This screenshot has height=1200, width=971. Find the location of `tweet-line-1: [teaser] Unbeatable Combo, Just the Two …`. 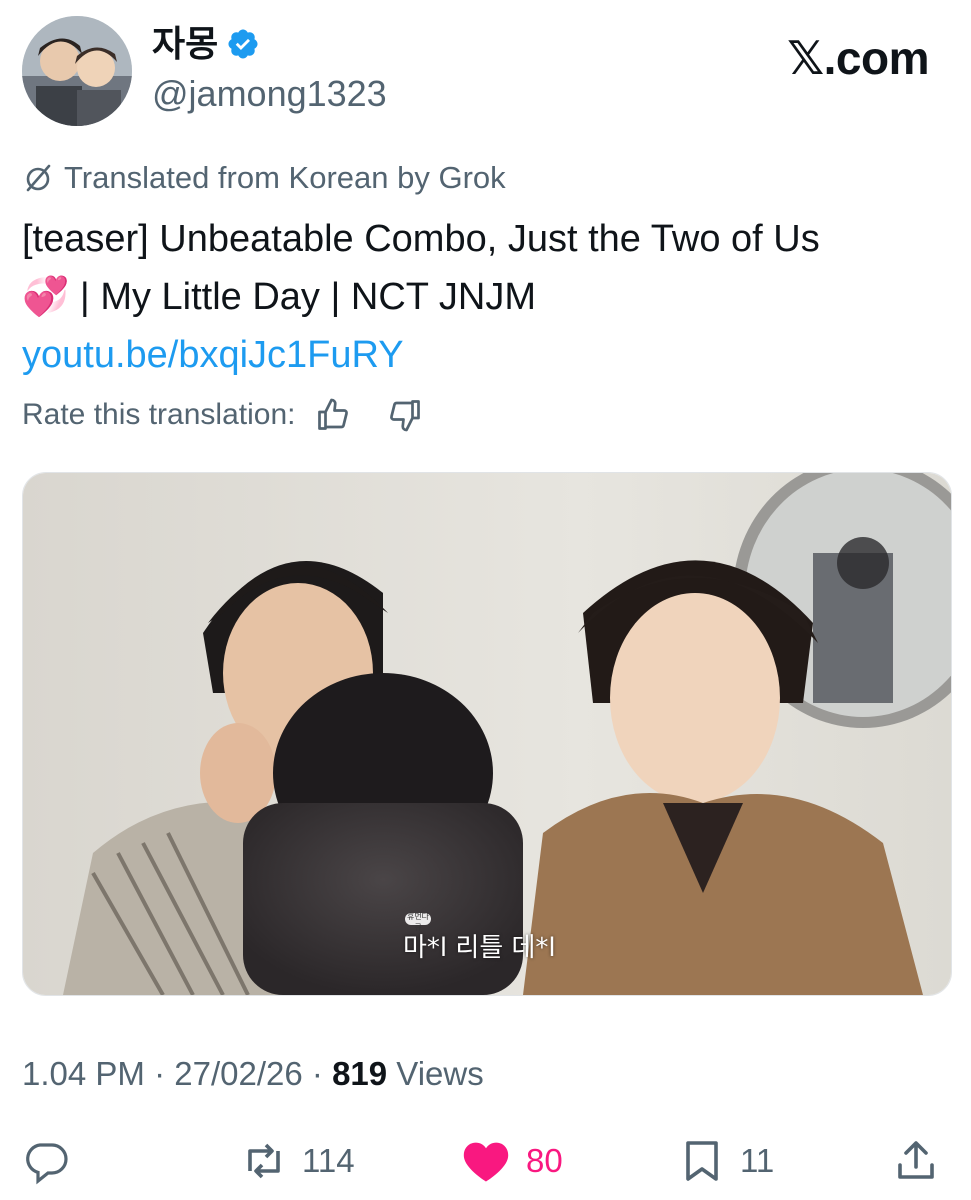

tweet-line-1: [teaser] Unbeatable Combo, Just the Two … is located at coordinates (421, 239).